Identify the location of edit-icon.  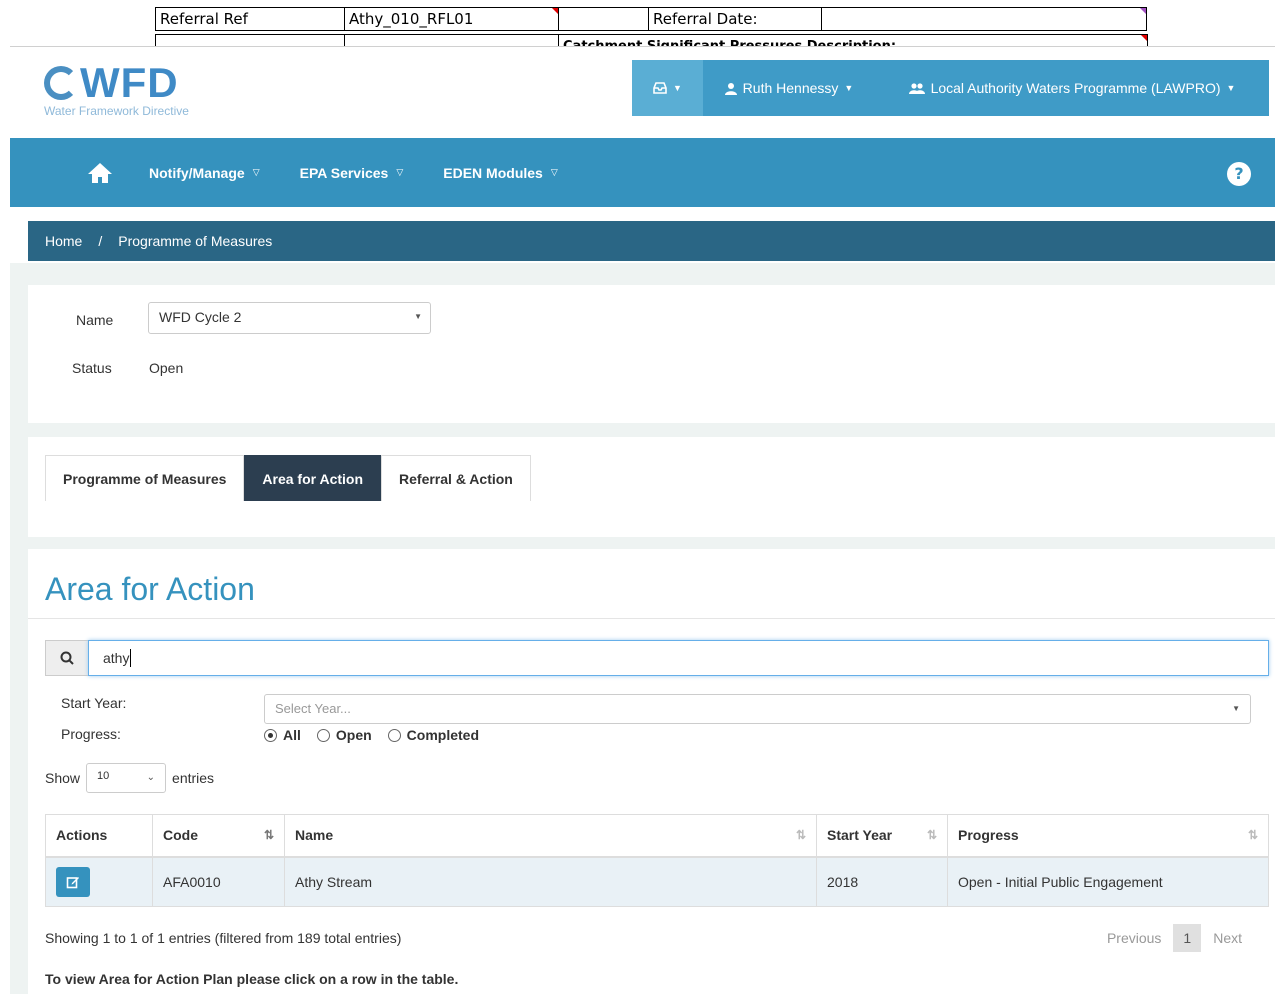
(72, 882).